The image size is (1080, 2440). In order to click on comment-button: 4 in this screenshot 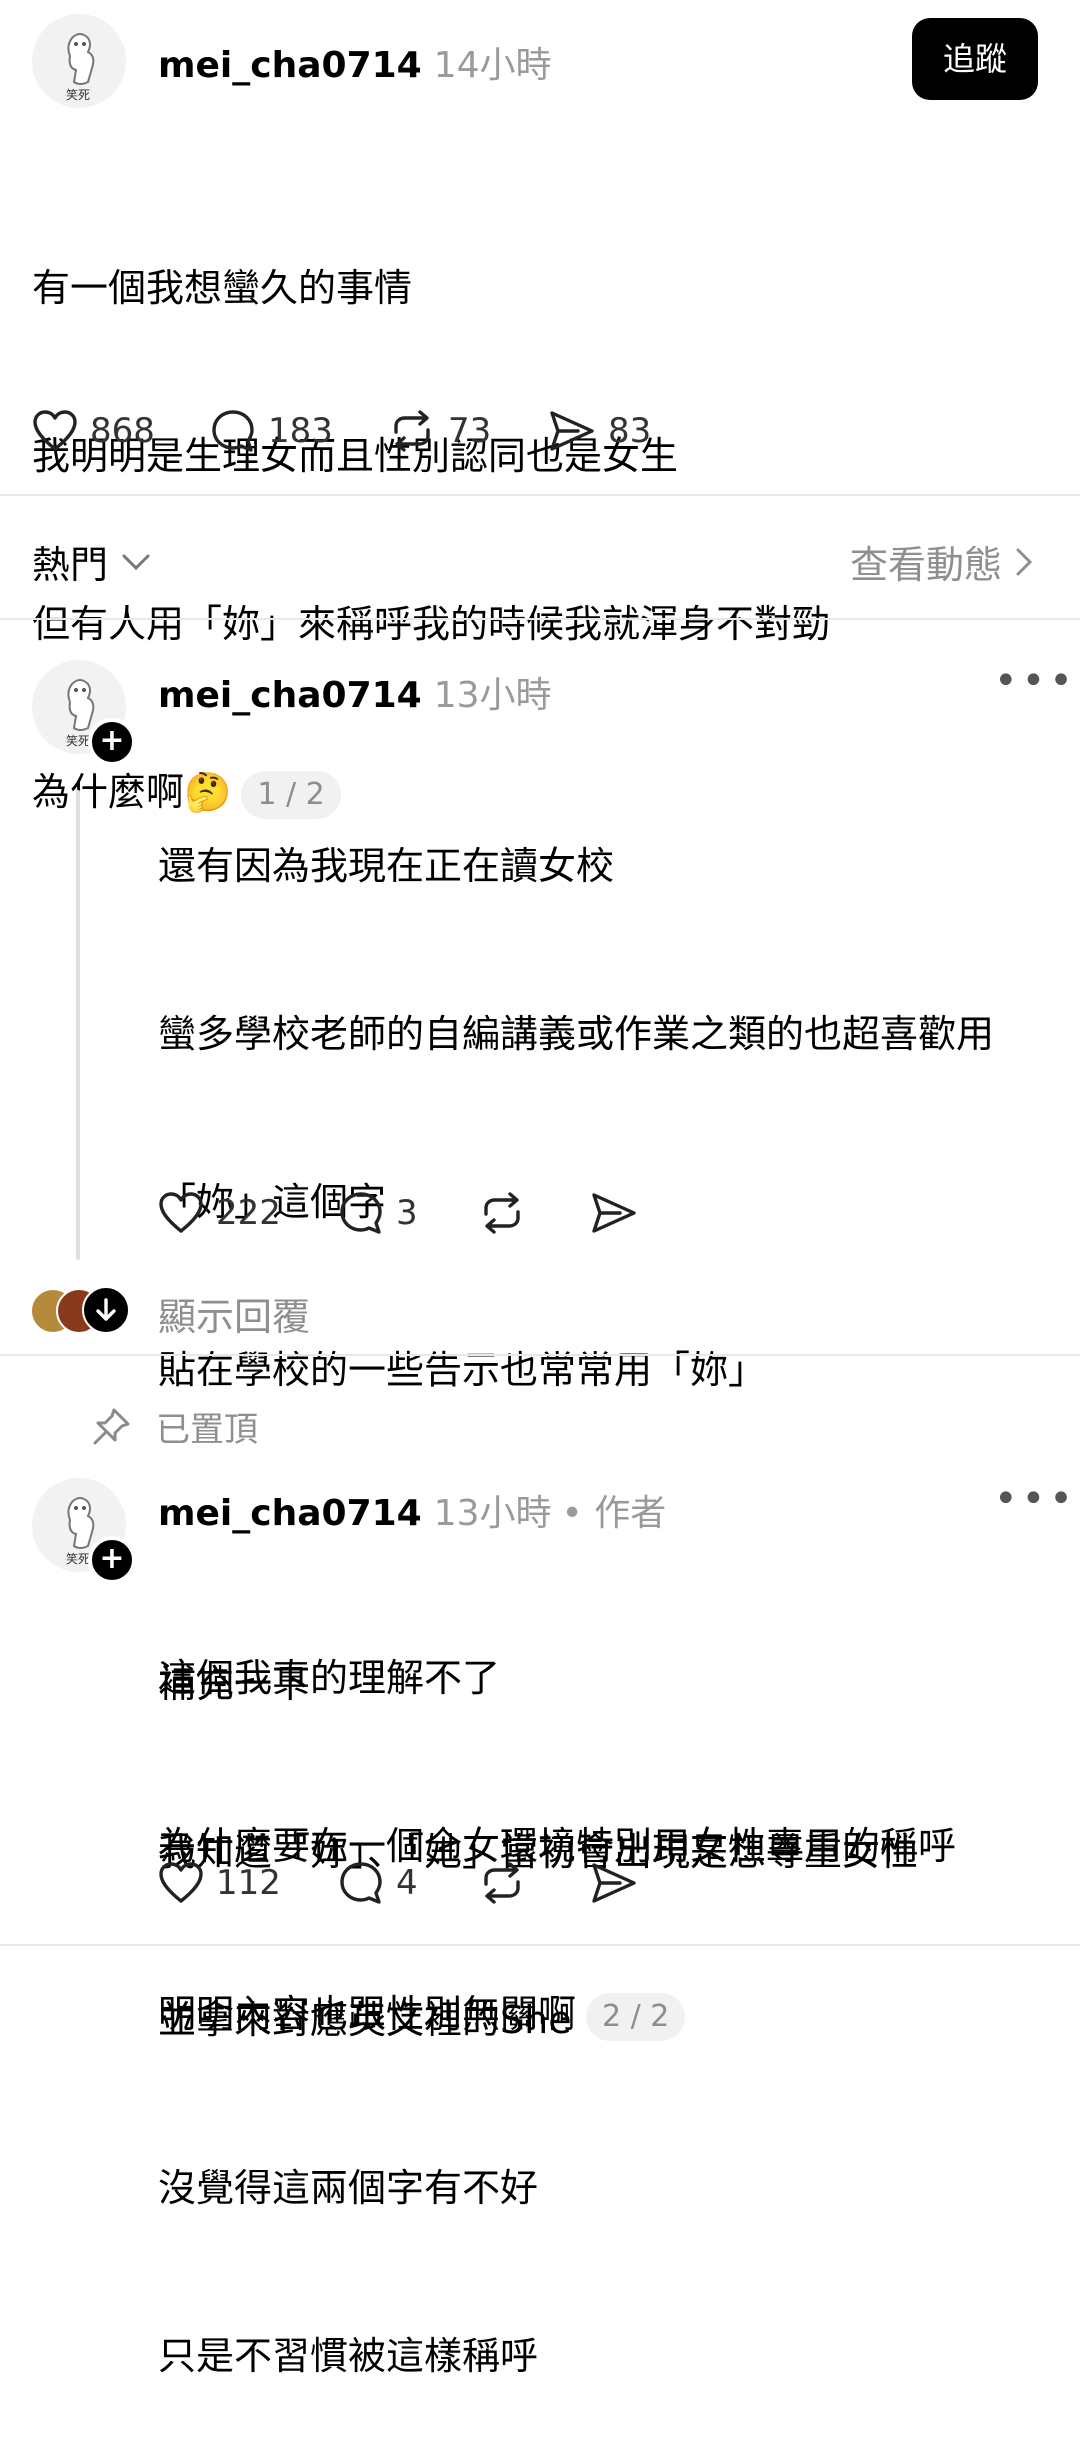, I will do `click(408, 1883)`.